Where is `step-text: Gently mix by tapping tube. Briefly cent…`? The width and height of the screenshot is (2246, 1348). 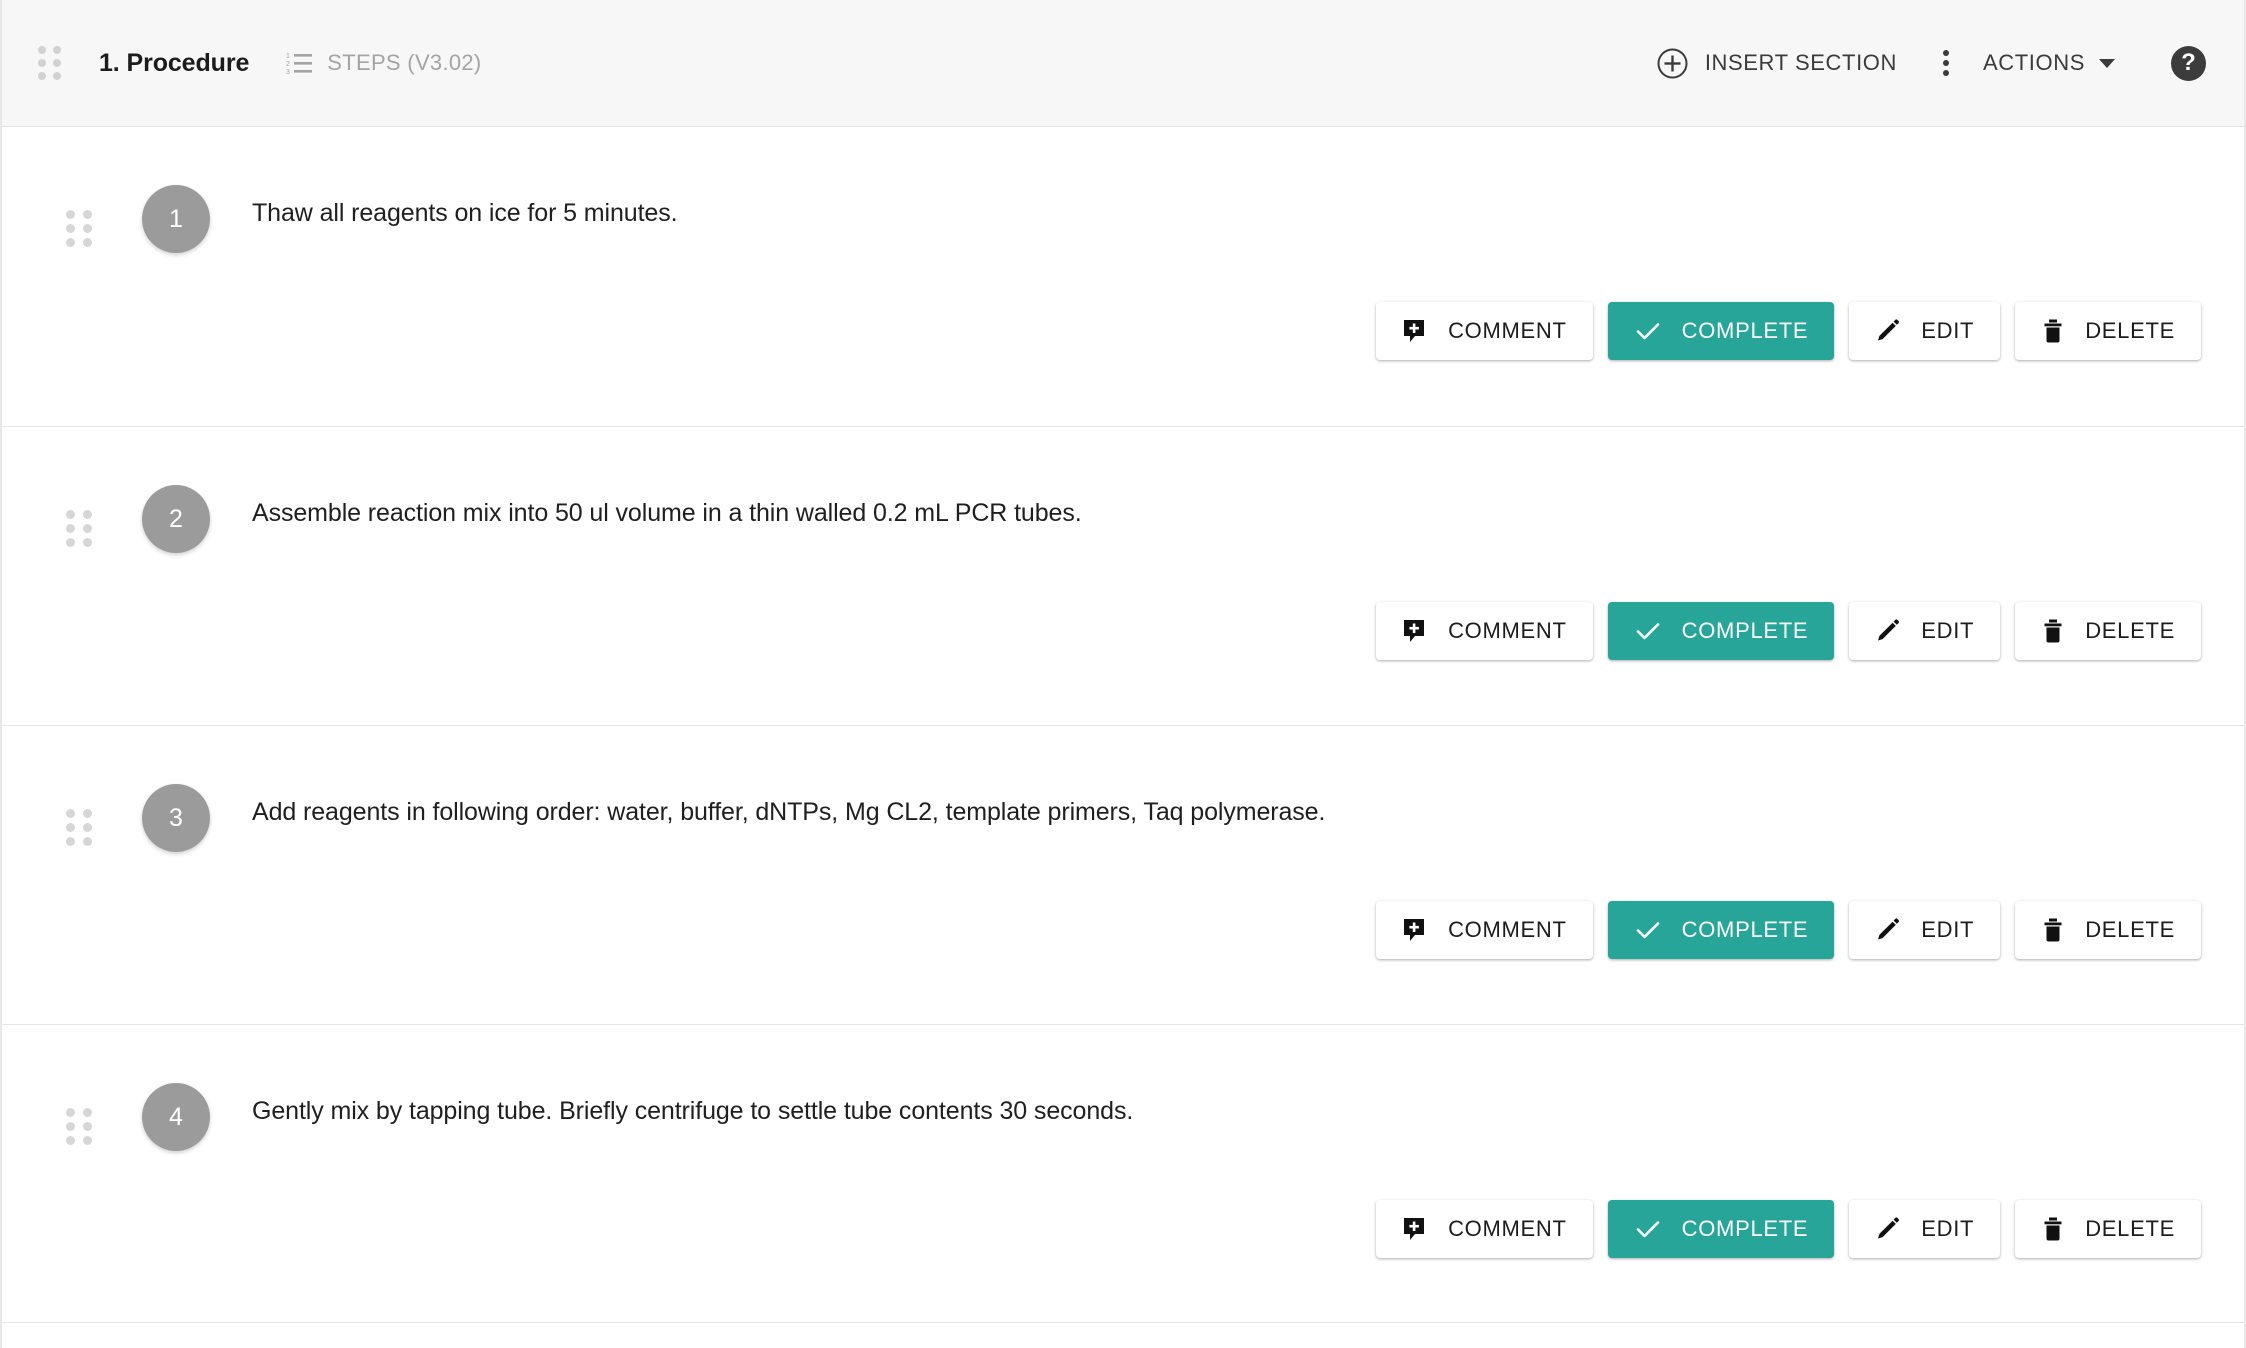 step-text: Gently mix by tapping tube. Briefly cent… is located at coordinates (693, 1111).